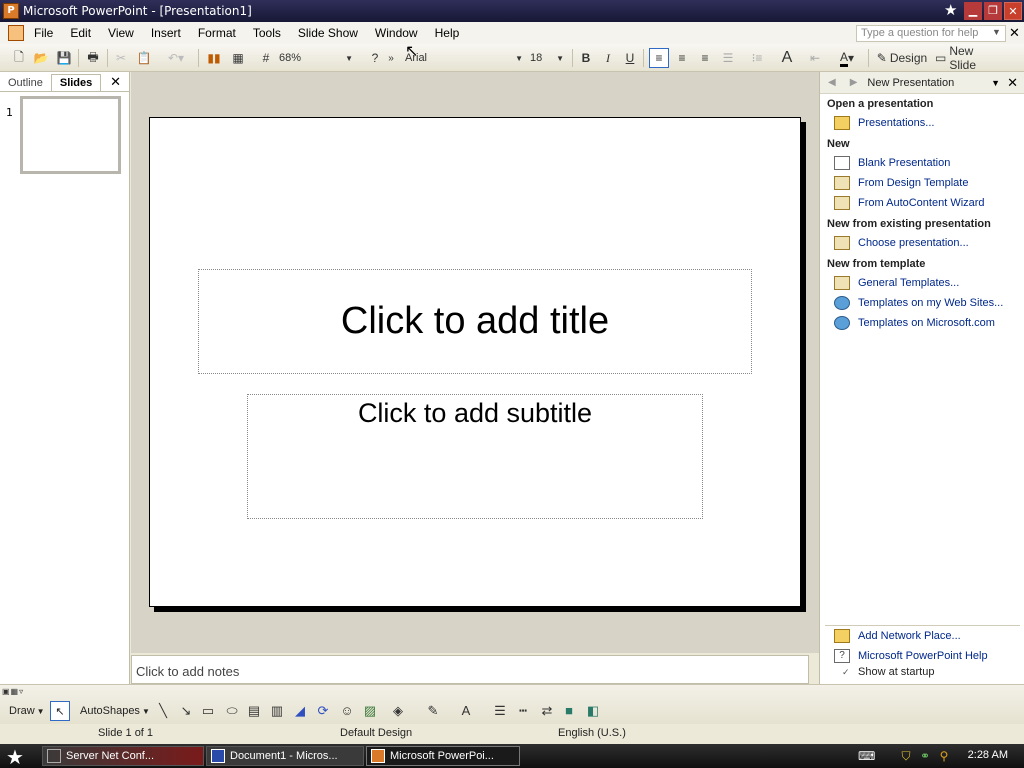 The width and height of the screenshot is (1024, 768). Describe the element at coordinates (1013, 11) in the screenshot. I see `close-button: ✕` at that location.